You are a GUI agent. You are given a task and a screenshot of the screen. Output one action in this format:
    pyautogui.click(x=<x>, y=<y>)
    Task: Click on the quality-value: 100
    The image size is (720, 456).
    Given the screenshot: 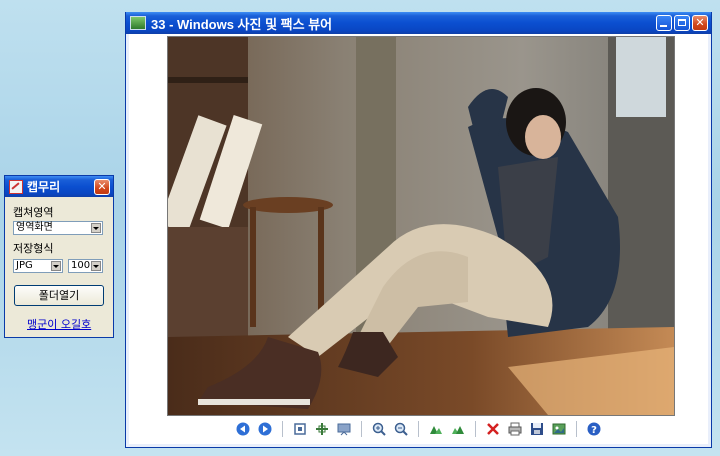 What is the action you would take?
    pyautogui.click(x=81, y=265)
    